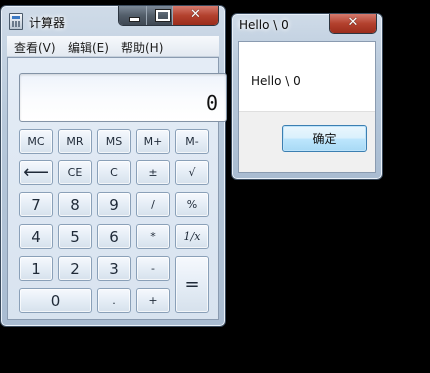 Image resolution: width=430 pixels, height=373 pixels. I want to click on key-m-plus: M+, so click(153, 141).